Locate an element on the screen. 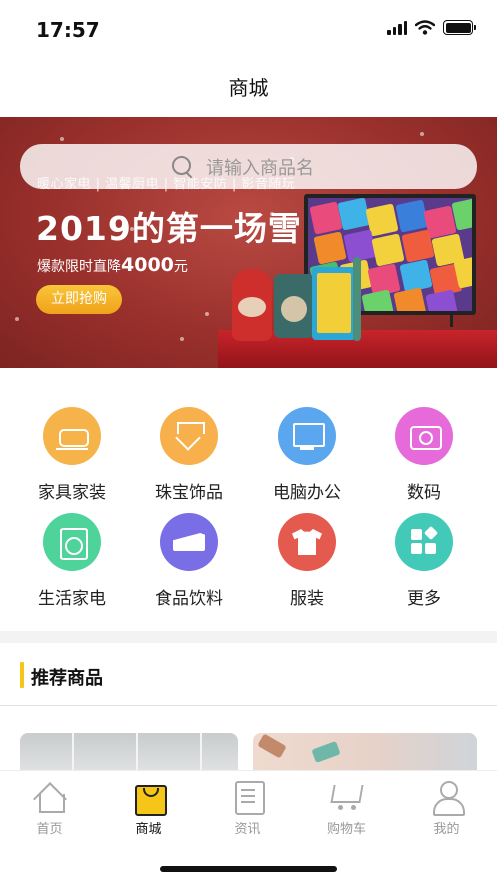 This screenshot has width=497, height=883. category-jewelry: 珠宝饰品 is located at coordinates (189, 455).